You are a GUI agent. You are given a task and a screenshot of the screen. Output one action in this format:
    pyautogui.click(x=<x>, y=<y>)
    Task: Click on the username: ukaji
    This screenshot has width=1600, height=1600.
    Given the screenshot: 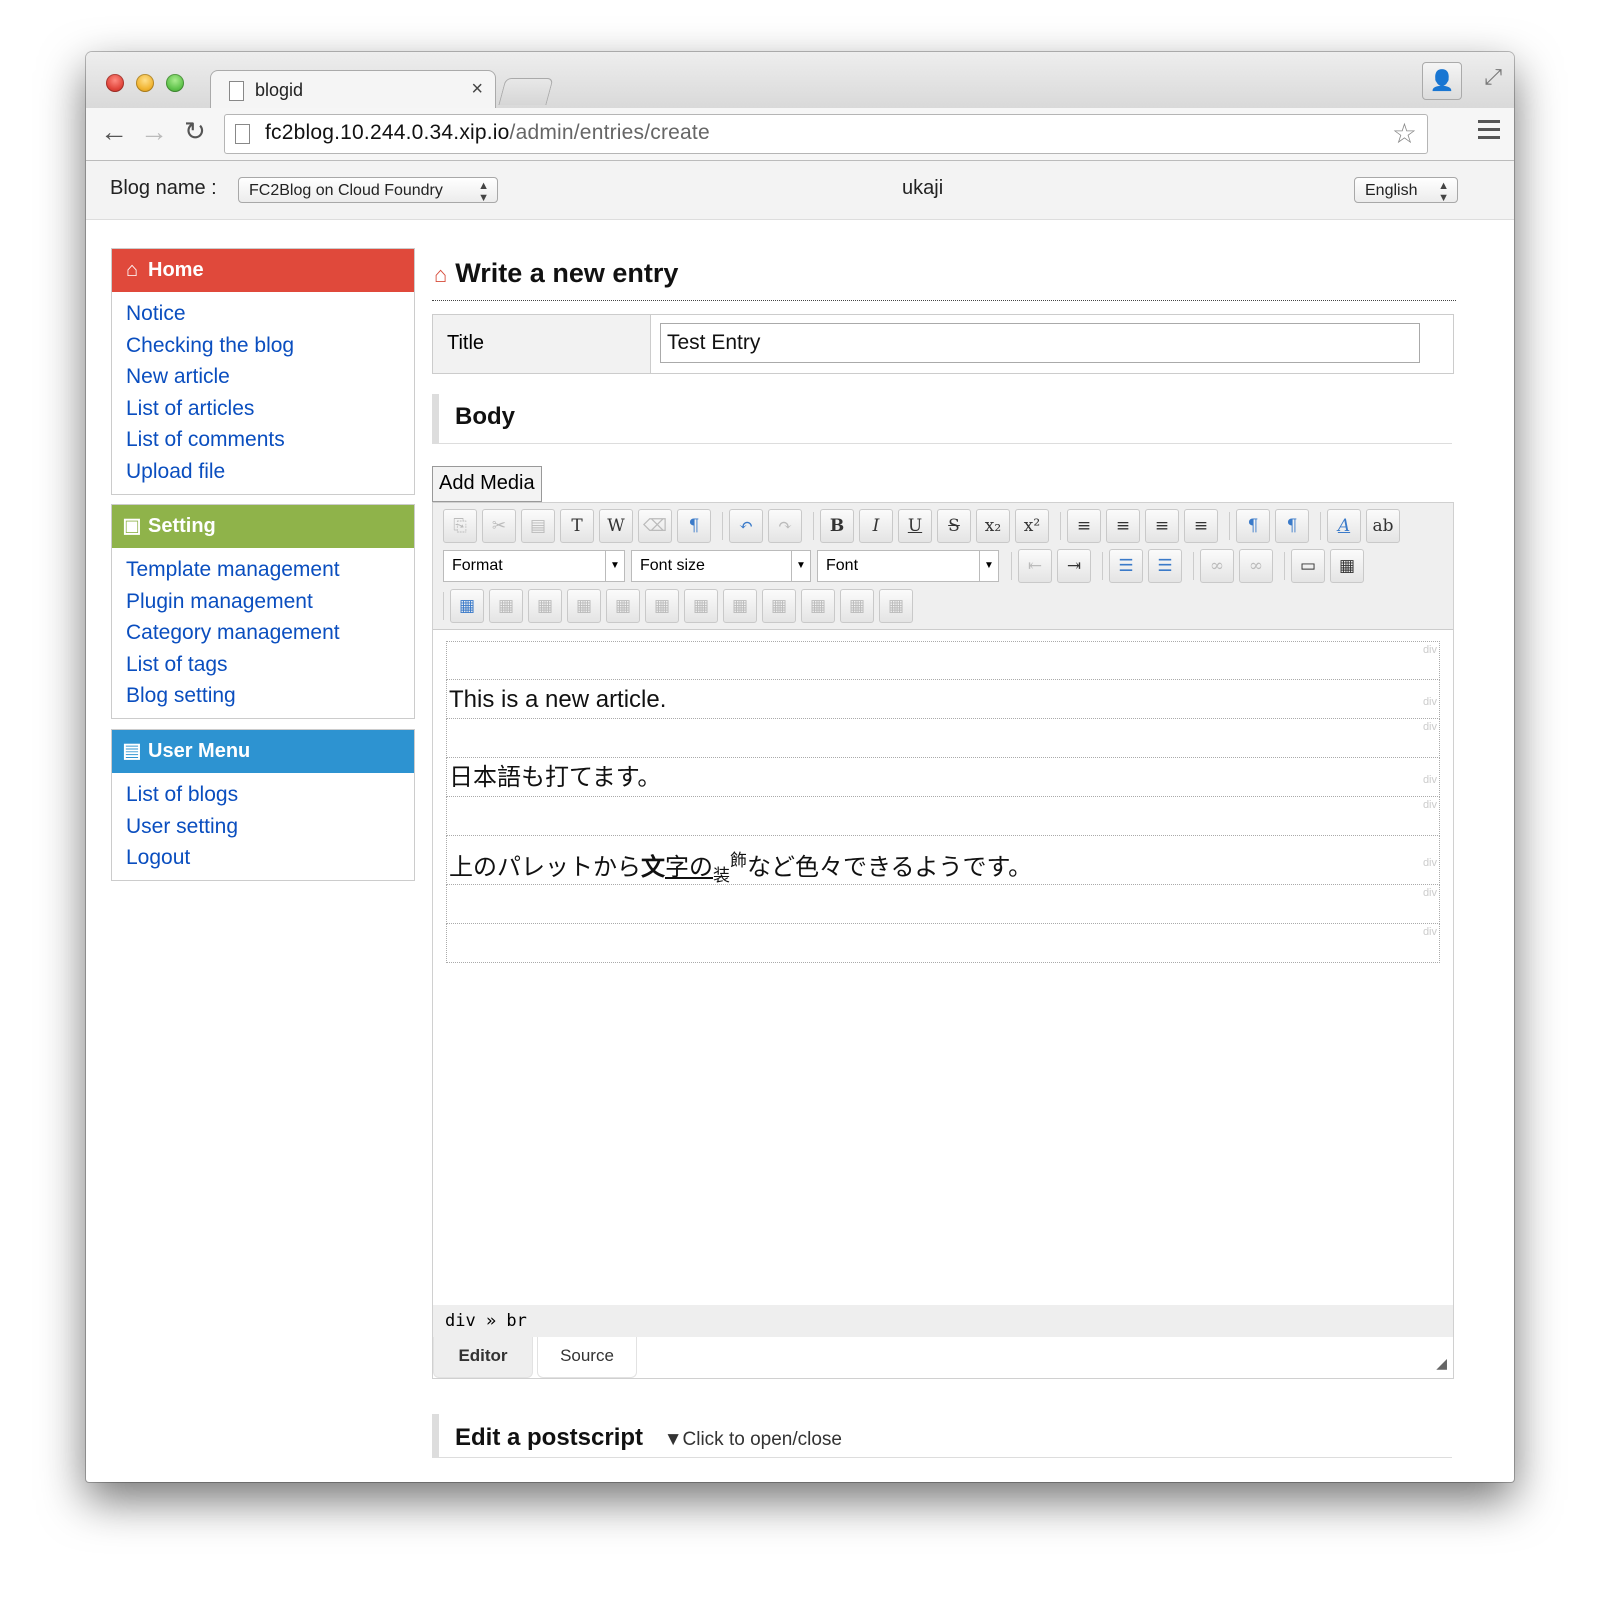 What is the action you would take?
    pyautogui.click(x=923, y=188)
    